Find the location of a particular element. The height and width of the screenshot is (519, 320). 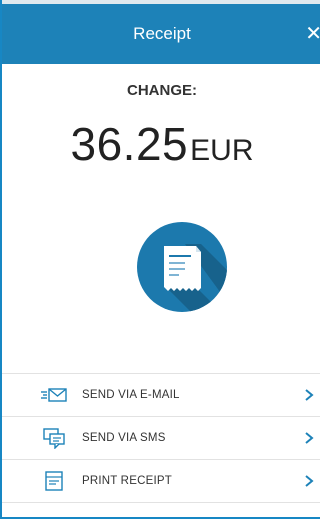

print-receipt-button: PRINT RECEIPT is located at coordinates (161, 481).